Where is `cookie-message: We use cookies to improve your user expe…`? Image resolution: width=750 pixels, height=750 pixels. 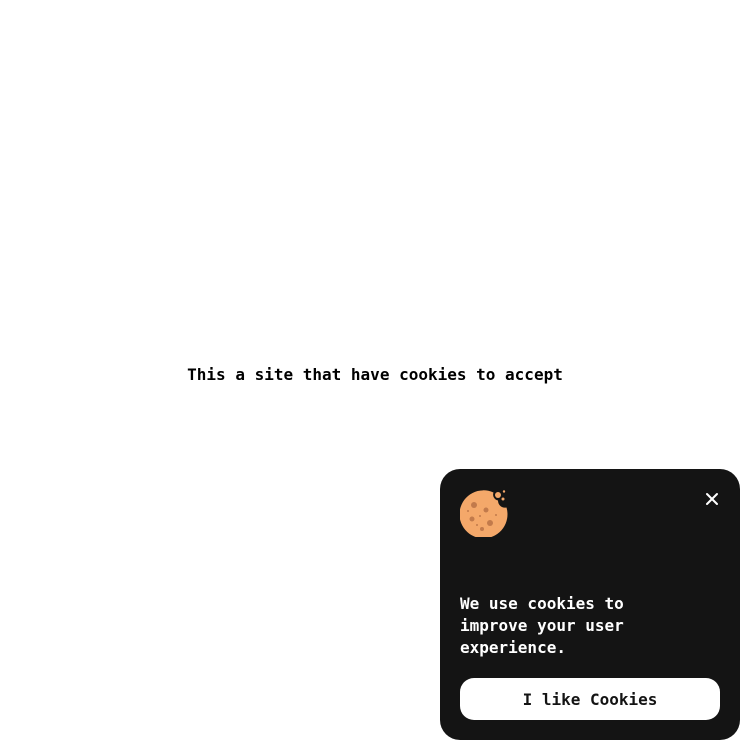 cookie-message: We use cookies to improve your user expe… is located at coordinates (542, 625).